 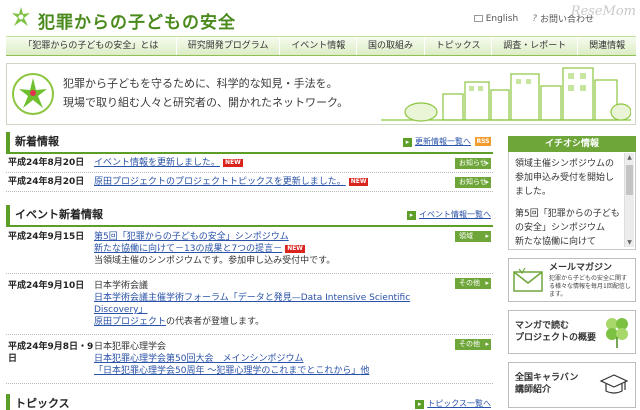 What do you see at coordinates (568, 228) in the screenshot?
I see `pickup-text: 第5回「犯罪からの子どもの安全」シンポジウム 新たな協働に向けて` at bounding box center [568, 228].